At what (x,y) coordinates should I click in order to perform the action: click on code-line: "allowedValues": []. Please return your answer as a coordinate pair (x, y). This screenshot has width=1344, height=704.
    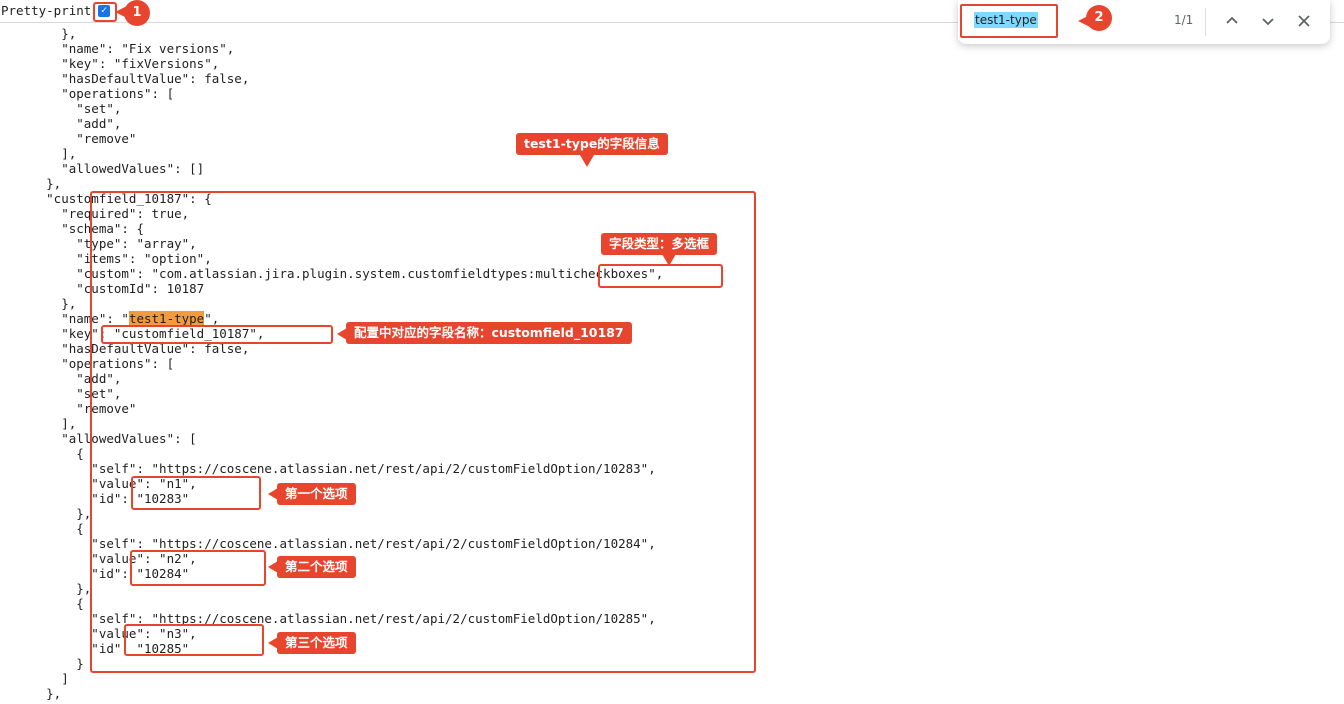
    Looking at the image, I should click on (103, 168).